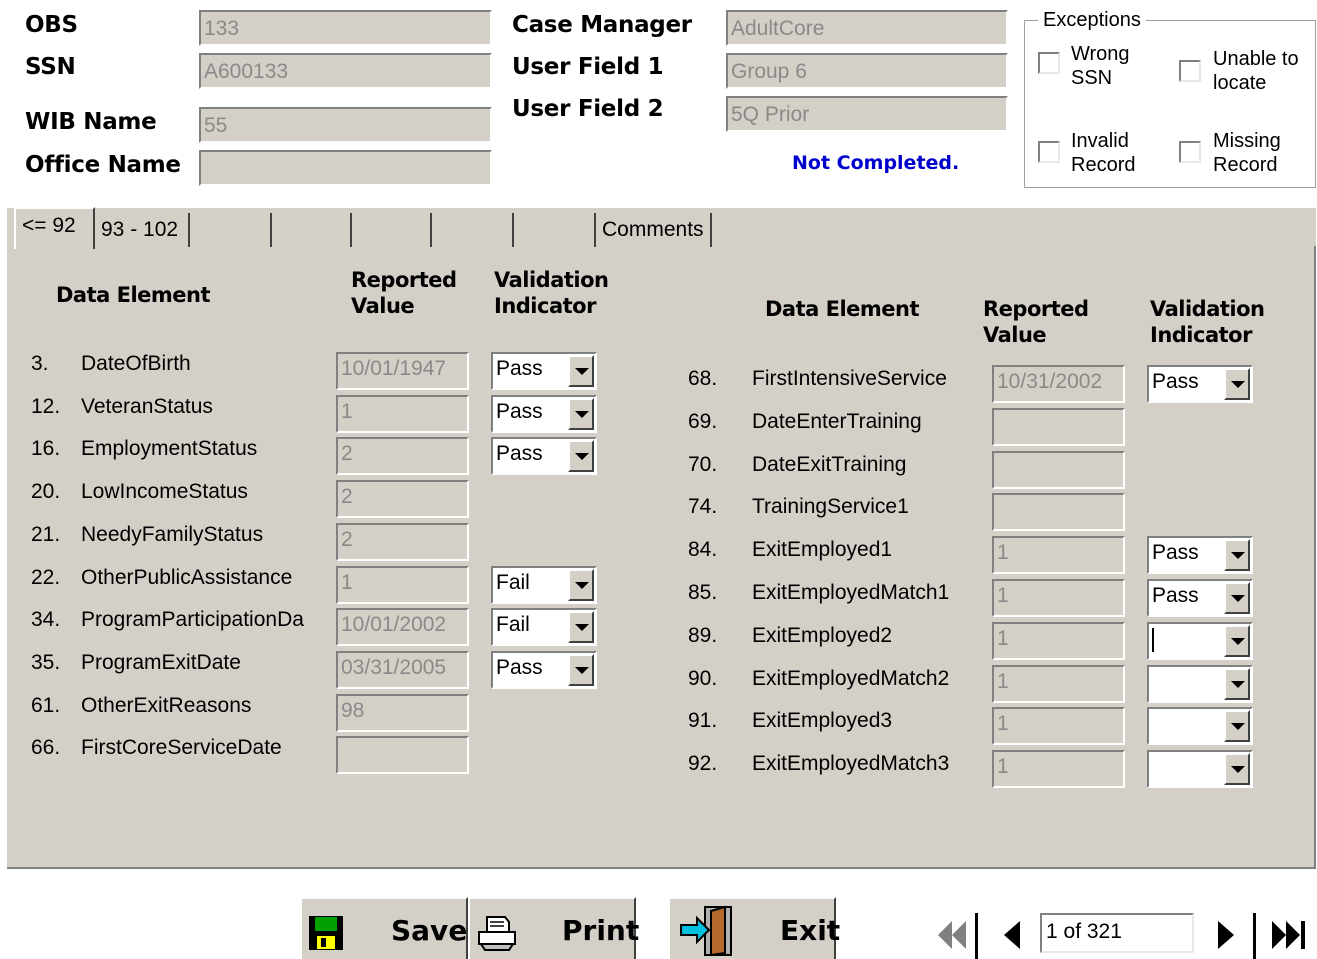 The height and width of the screenshot is (959, 1317). Describe the element at coordinates (544, 456) in the screenshot. I see `validation-select-16: Pass` at that location.